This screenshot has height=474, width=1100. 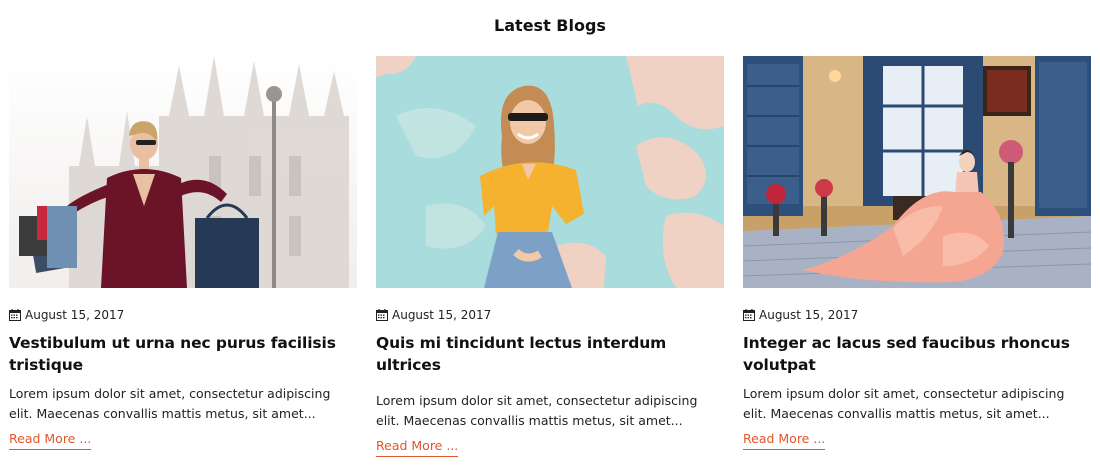 What do you see at coordinates (550, 26) in the screenshot?
I see `section-title: Latest Blogs` at bounding box center [550, 26].